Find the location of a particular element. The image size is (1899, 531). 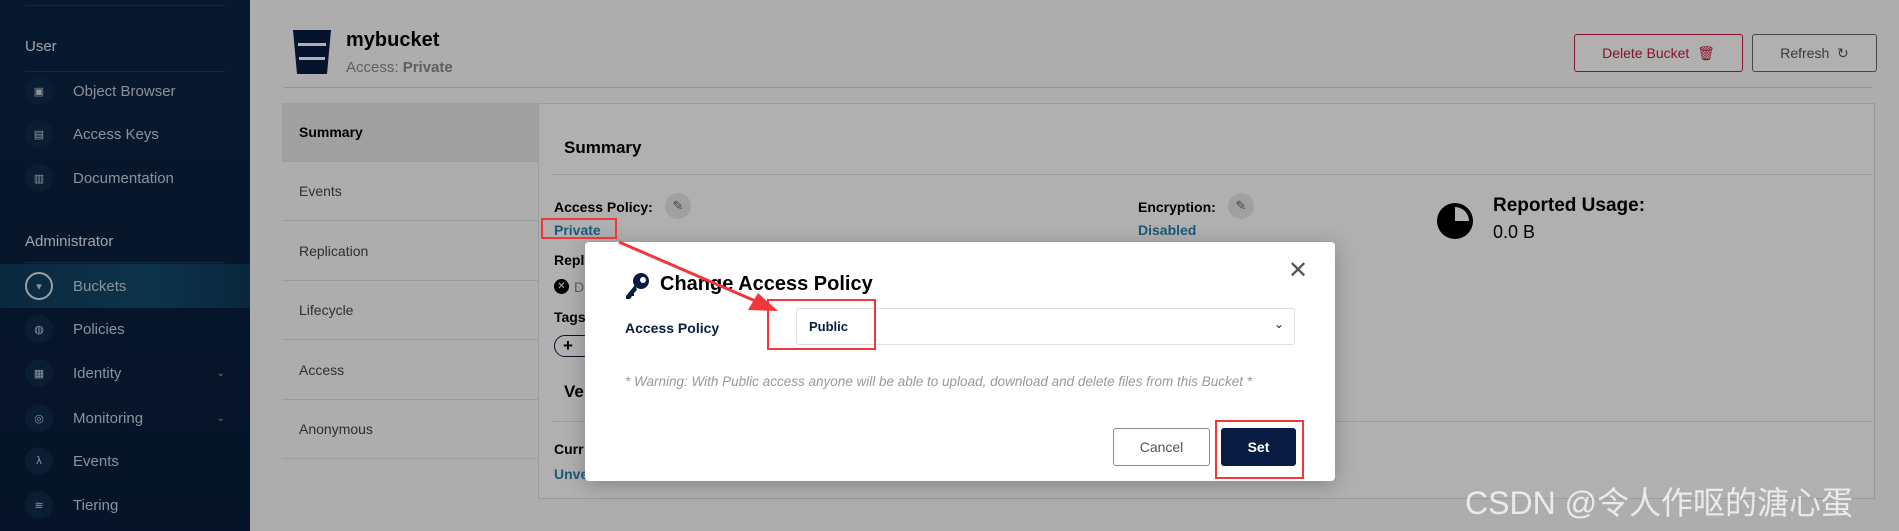

annotation-arrow-icon is located at coordinates (698, 275).